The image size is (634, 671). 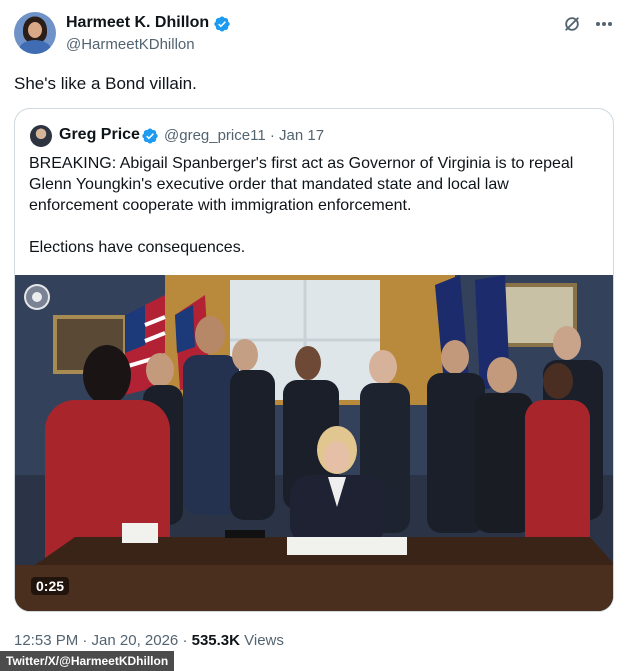 I want to click on quote-paragraph: Elections have consequences., so click(x=137, y=247).